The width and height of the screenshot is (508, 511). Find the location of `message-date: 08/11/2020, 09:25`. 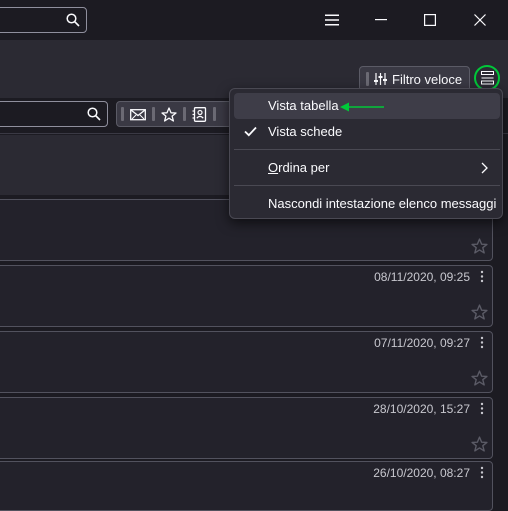

message-date: 08/11/2020, 09:25 is located at coordinates (422, 277).